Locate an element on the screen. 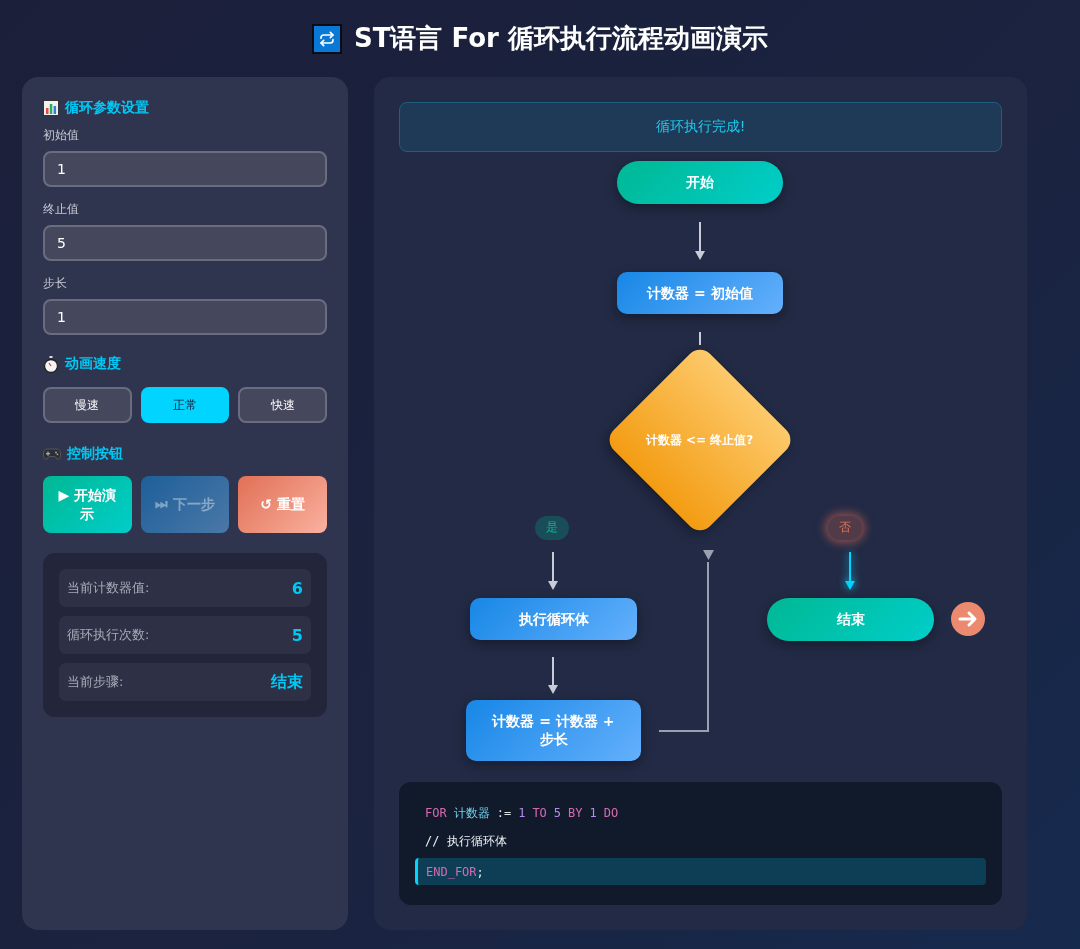 Image resolution: width=1080 pixels, height=949 pixels. section-heading: 循环参数设置 is located at coordinates (107, 108).